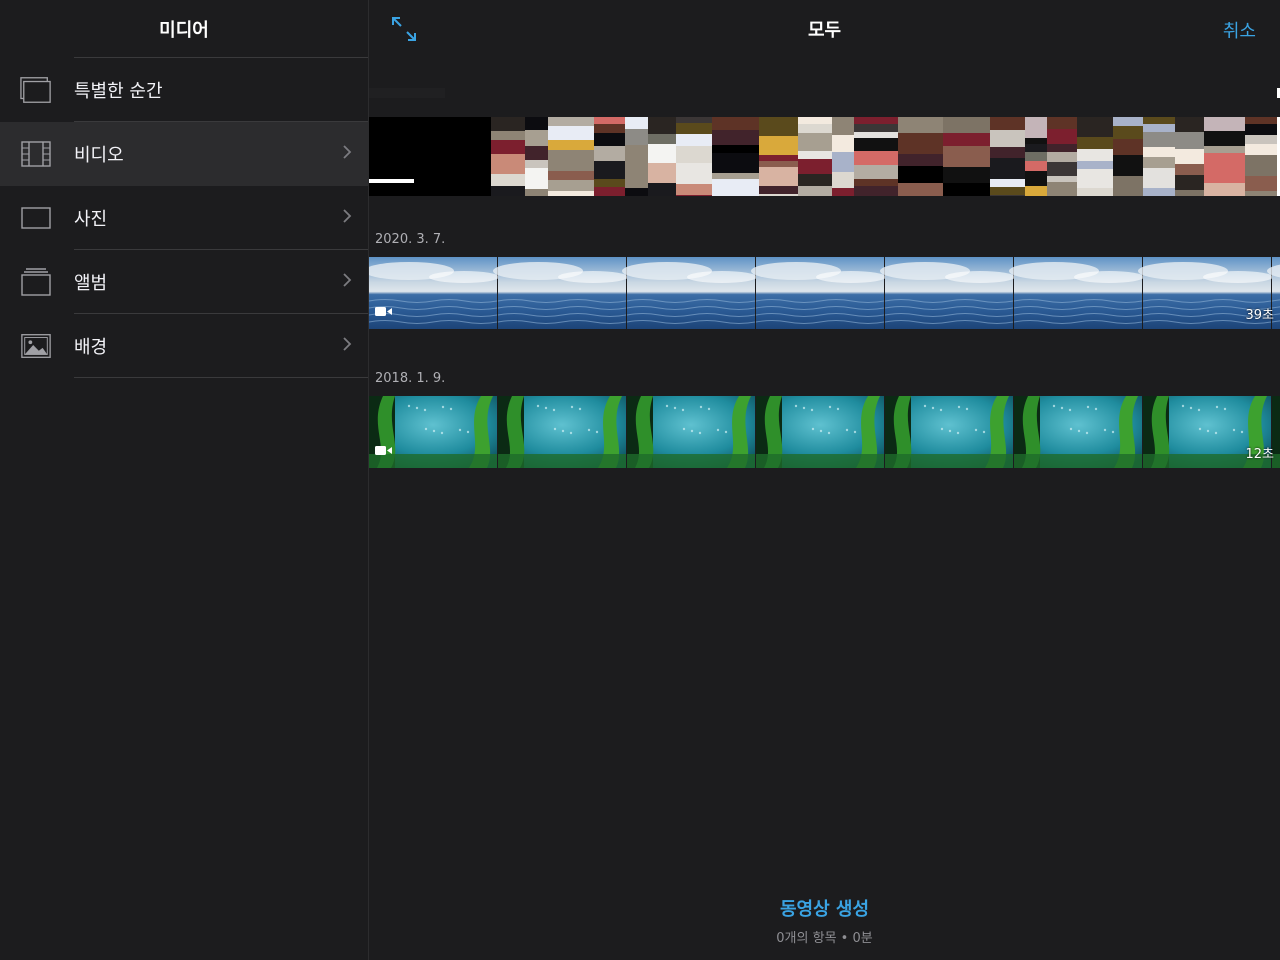 The width and height of the screenshot is (1280, 960). What do you see at coordinates (1259, 454) in the screenshot?
I see `video-duration: 12초` at bounding box center [1259, 454].